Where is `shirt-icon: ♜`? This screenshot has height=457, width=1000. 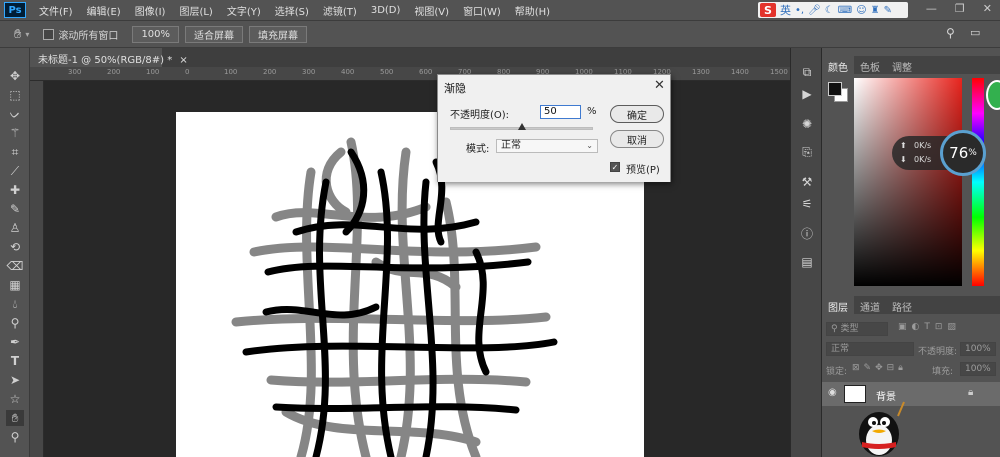 shirt-icon: ♜ is located at coordinates (875, 10).